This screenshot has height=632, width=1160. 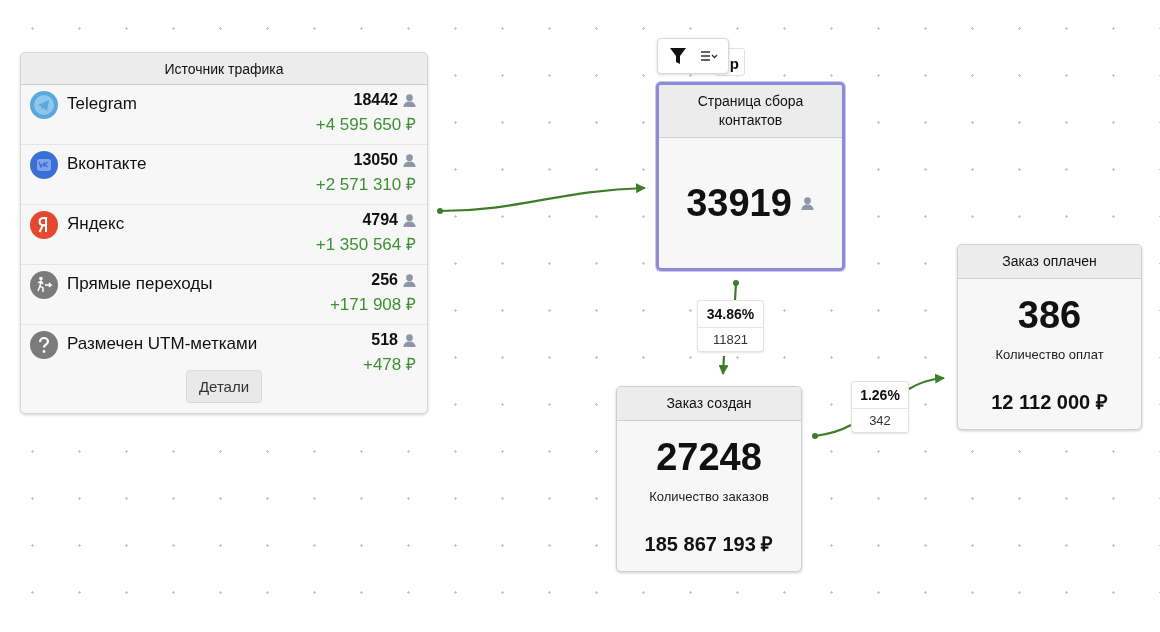 I want to click on node-value: 27248, so click(x=709, y=457).